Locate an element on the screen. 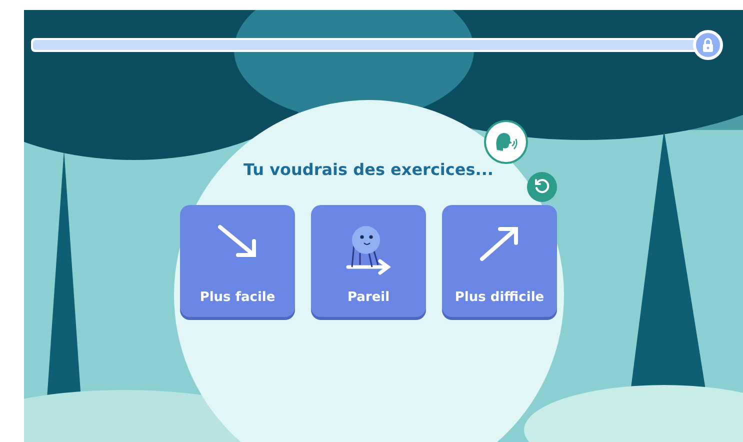  replay-icon is located at coordinates (542, 187).